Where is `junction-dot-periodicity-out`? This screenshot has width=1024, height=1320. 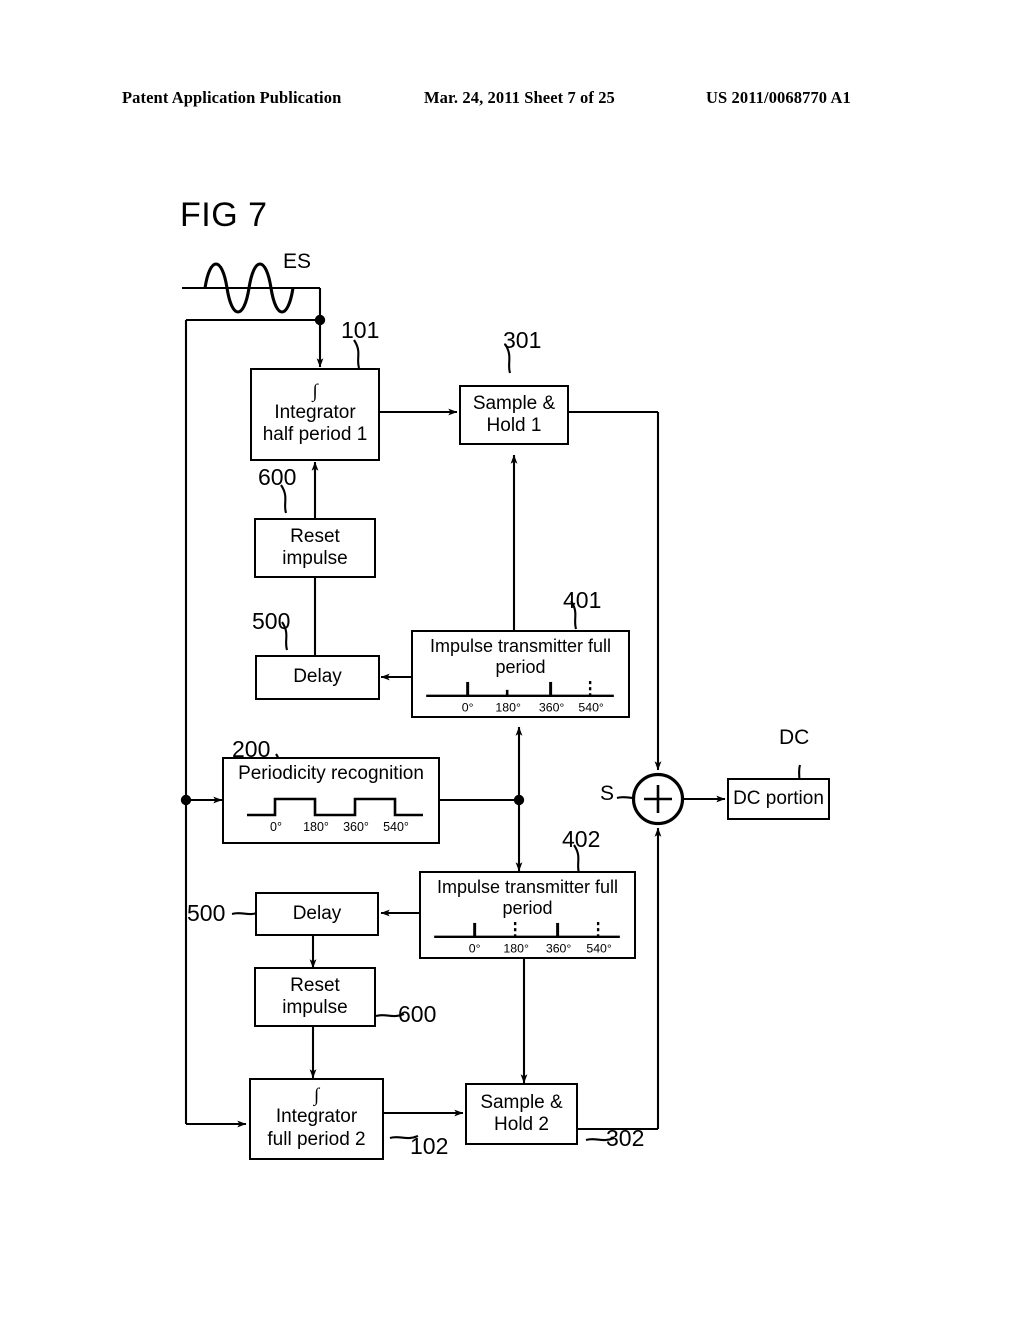 junction-dot-periodicity-out is located at coordinates (519, 800).